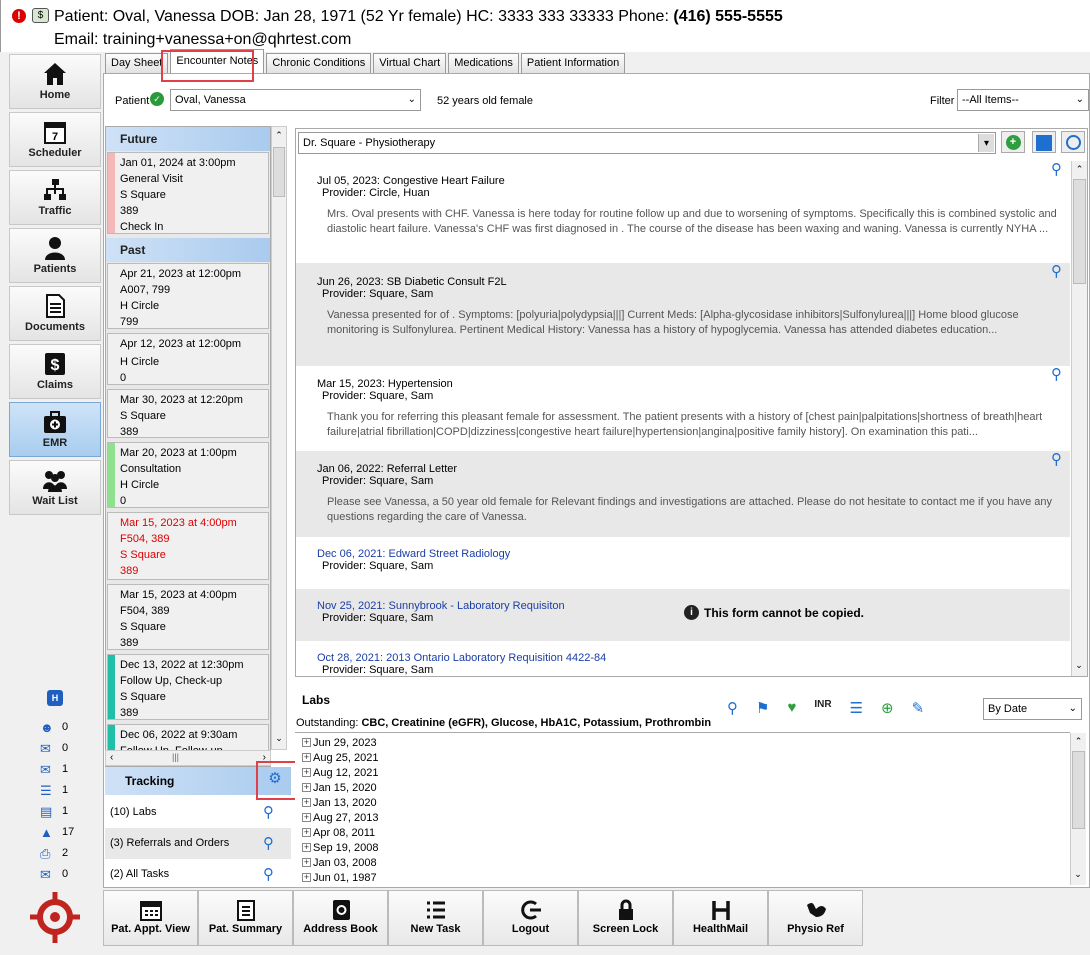 Image resolution: width=1090 pixels, height=955 pixels. Describe the element at coordinates (720, 918) in the screenshot. I see `healthmail-button: HealthMail` at that location.